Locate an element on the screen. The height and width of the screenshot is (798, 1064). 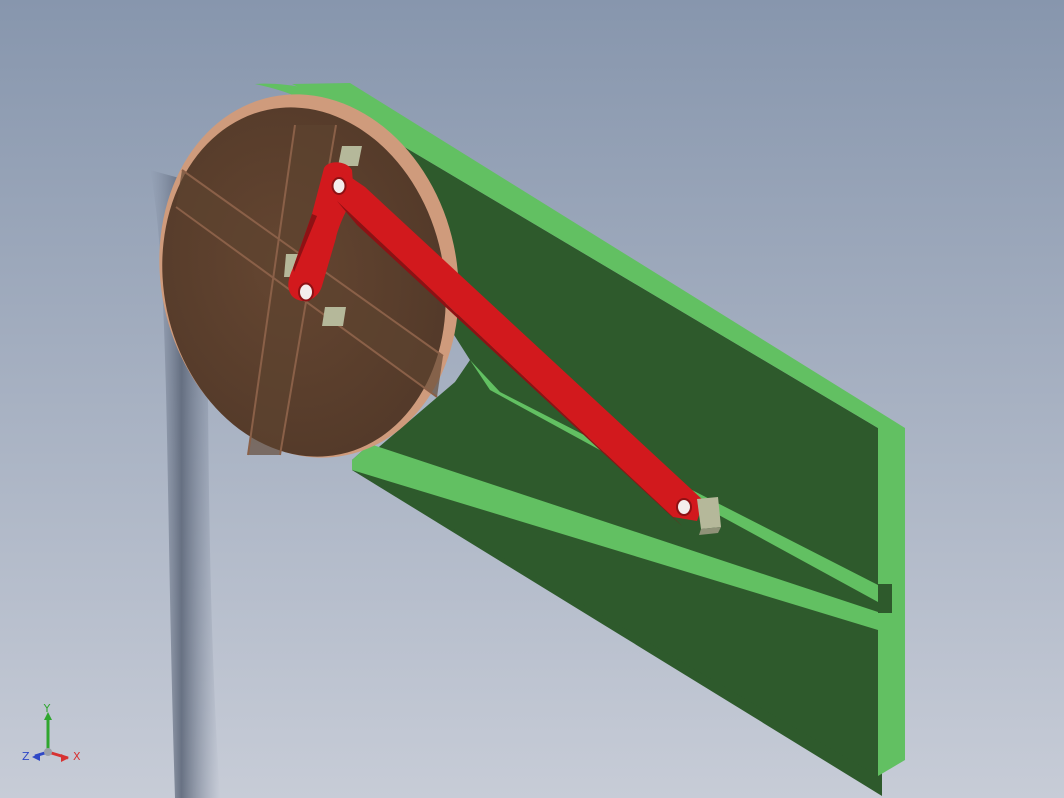
slot-notch is located at coordinates (885, 598).